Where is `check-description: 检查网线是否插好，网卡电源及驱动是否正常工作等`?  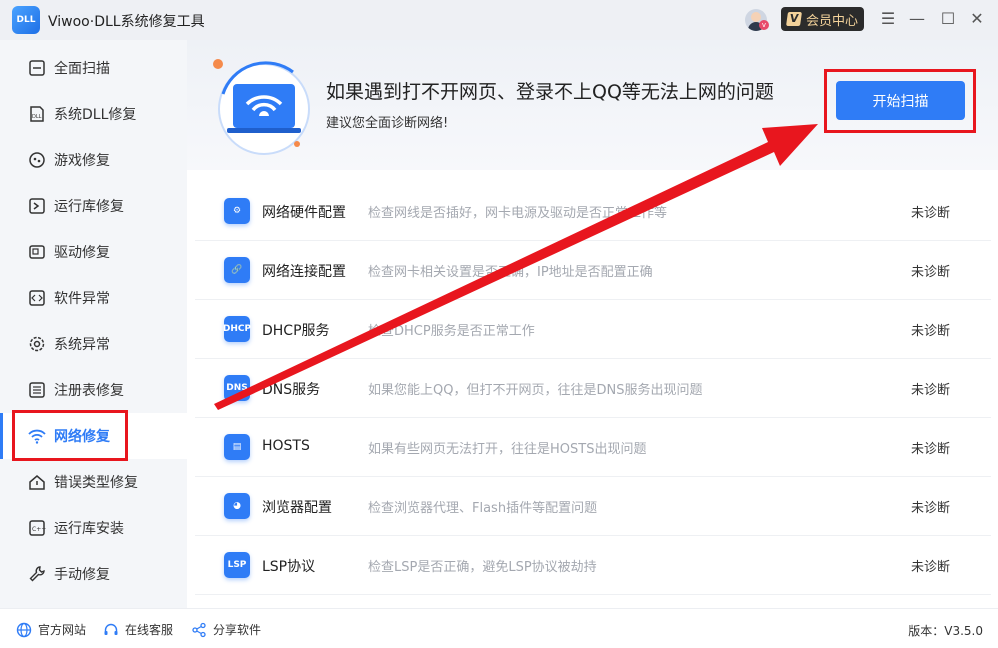 check-description: 检查网线是否插好，网卡电源及驱动是否正常工作等 is located at coordinates (518, 213).